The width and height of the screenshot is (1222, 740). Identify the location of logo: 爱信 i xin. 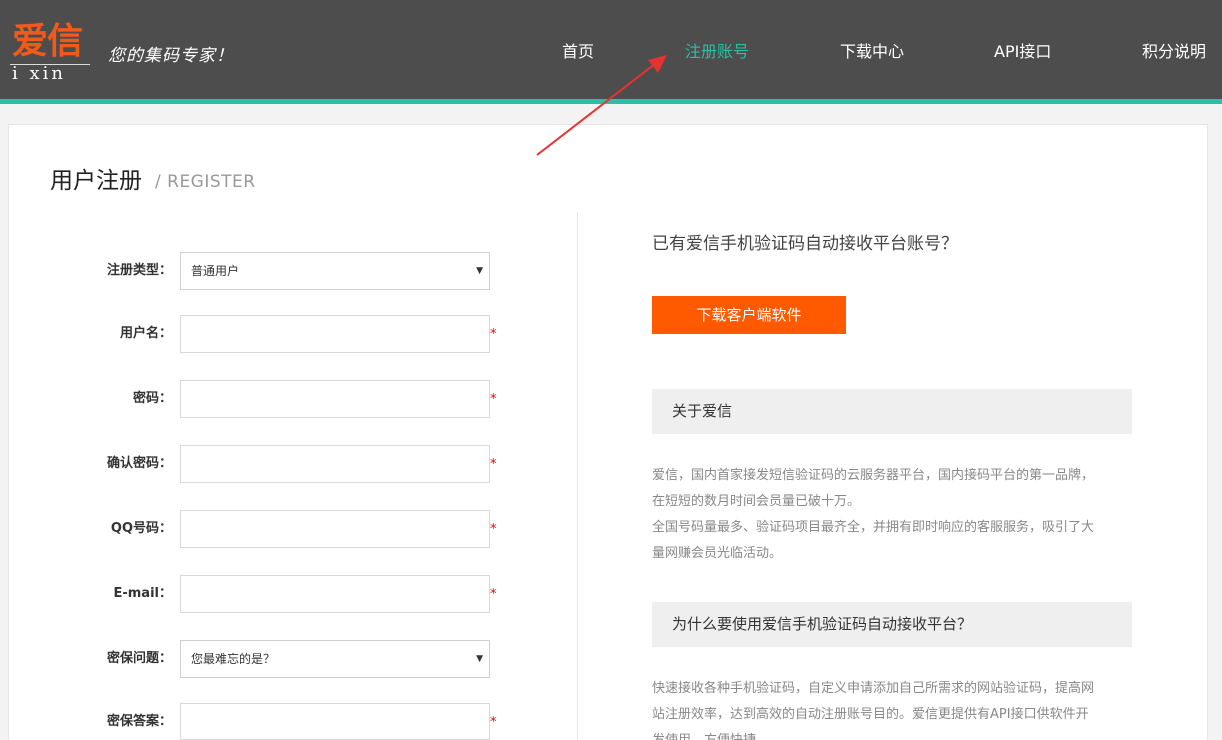
(51, 52).